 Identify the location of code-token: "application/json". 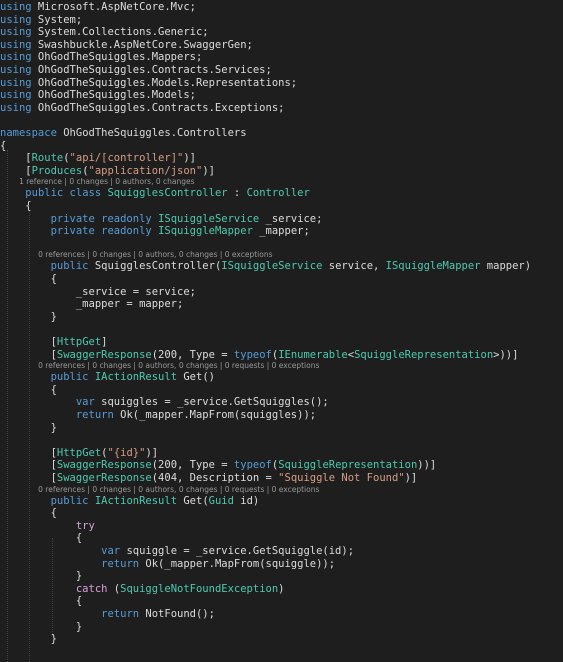
(145, 170).